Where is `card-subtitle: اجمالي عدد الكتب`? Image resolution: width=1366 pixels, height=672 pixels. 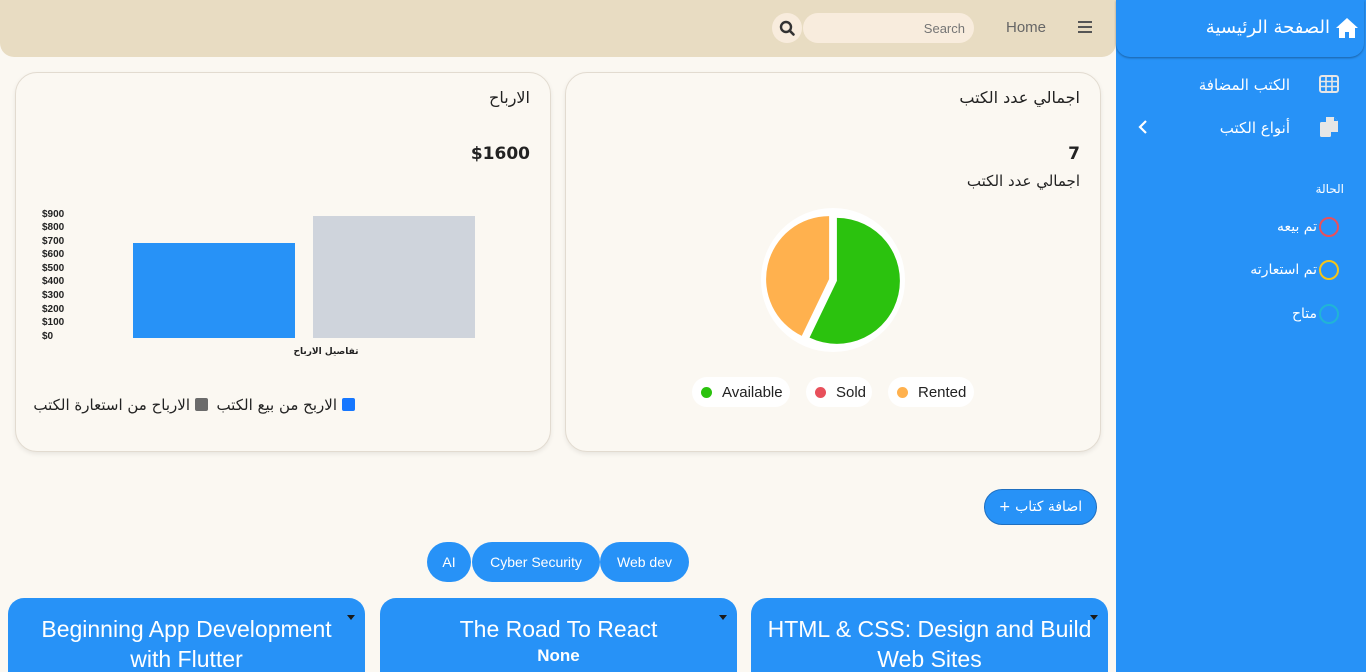
card-subtitle: اجمالي عدد الكتب is located at coordinates (1023, 181).